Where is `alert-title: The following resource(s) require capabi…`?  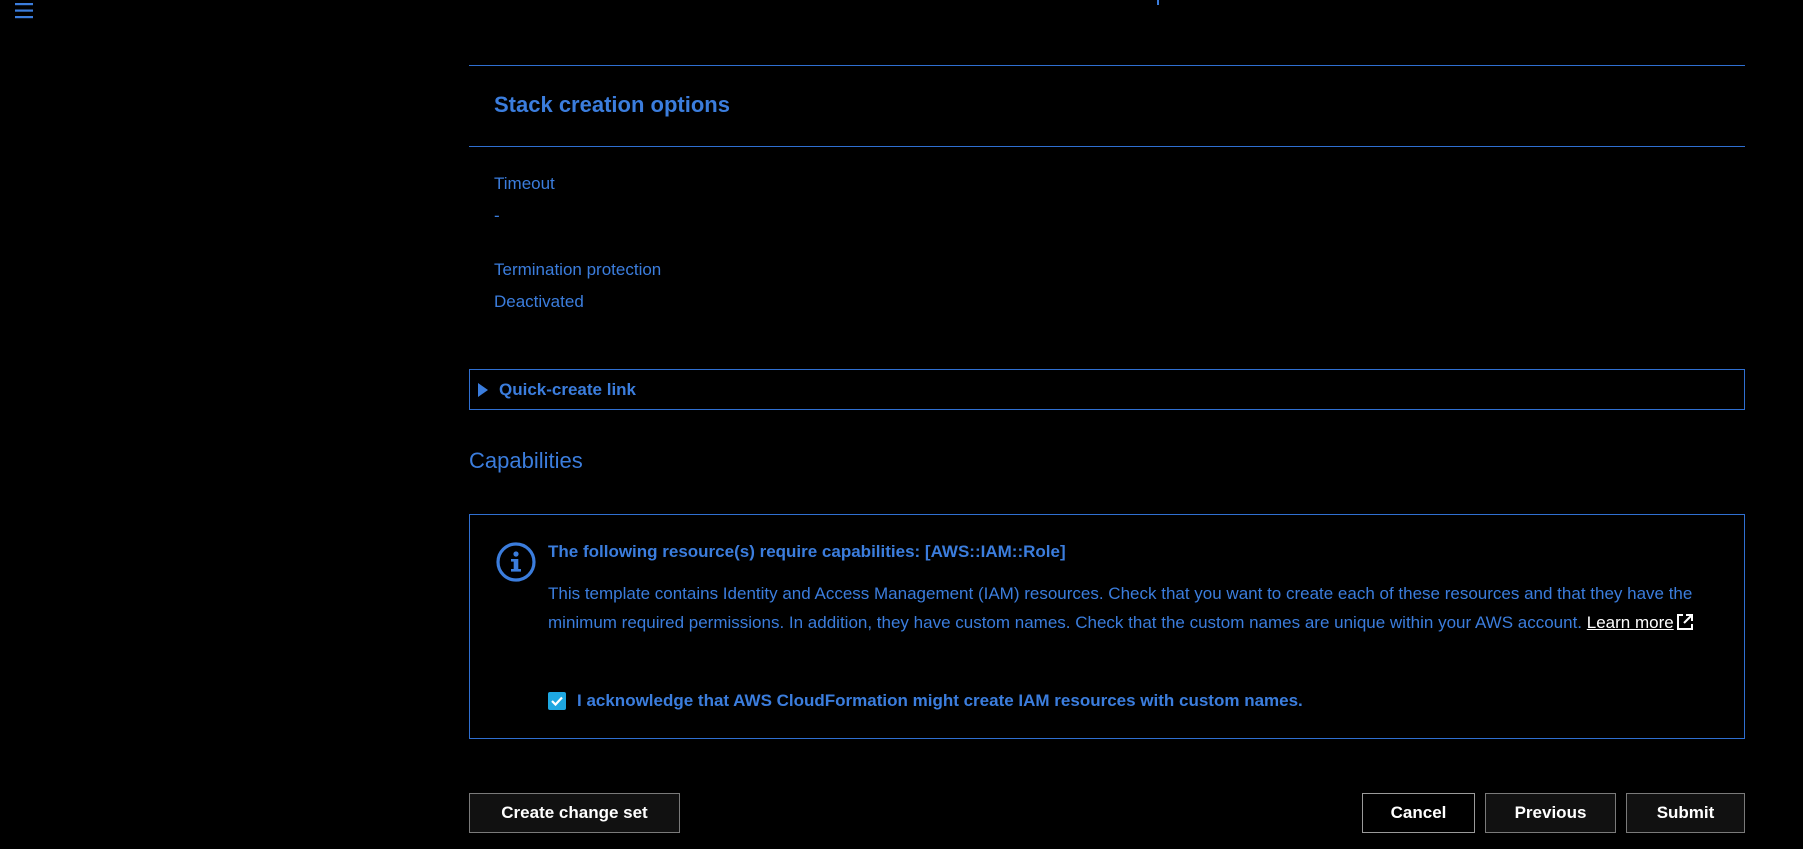
alert-title: The following resource(s) require capabi… is located at coordinates (807, 551).